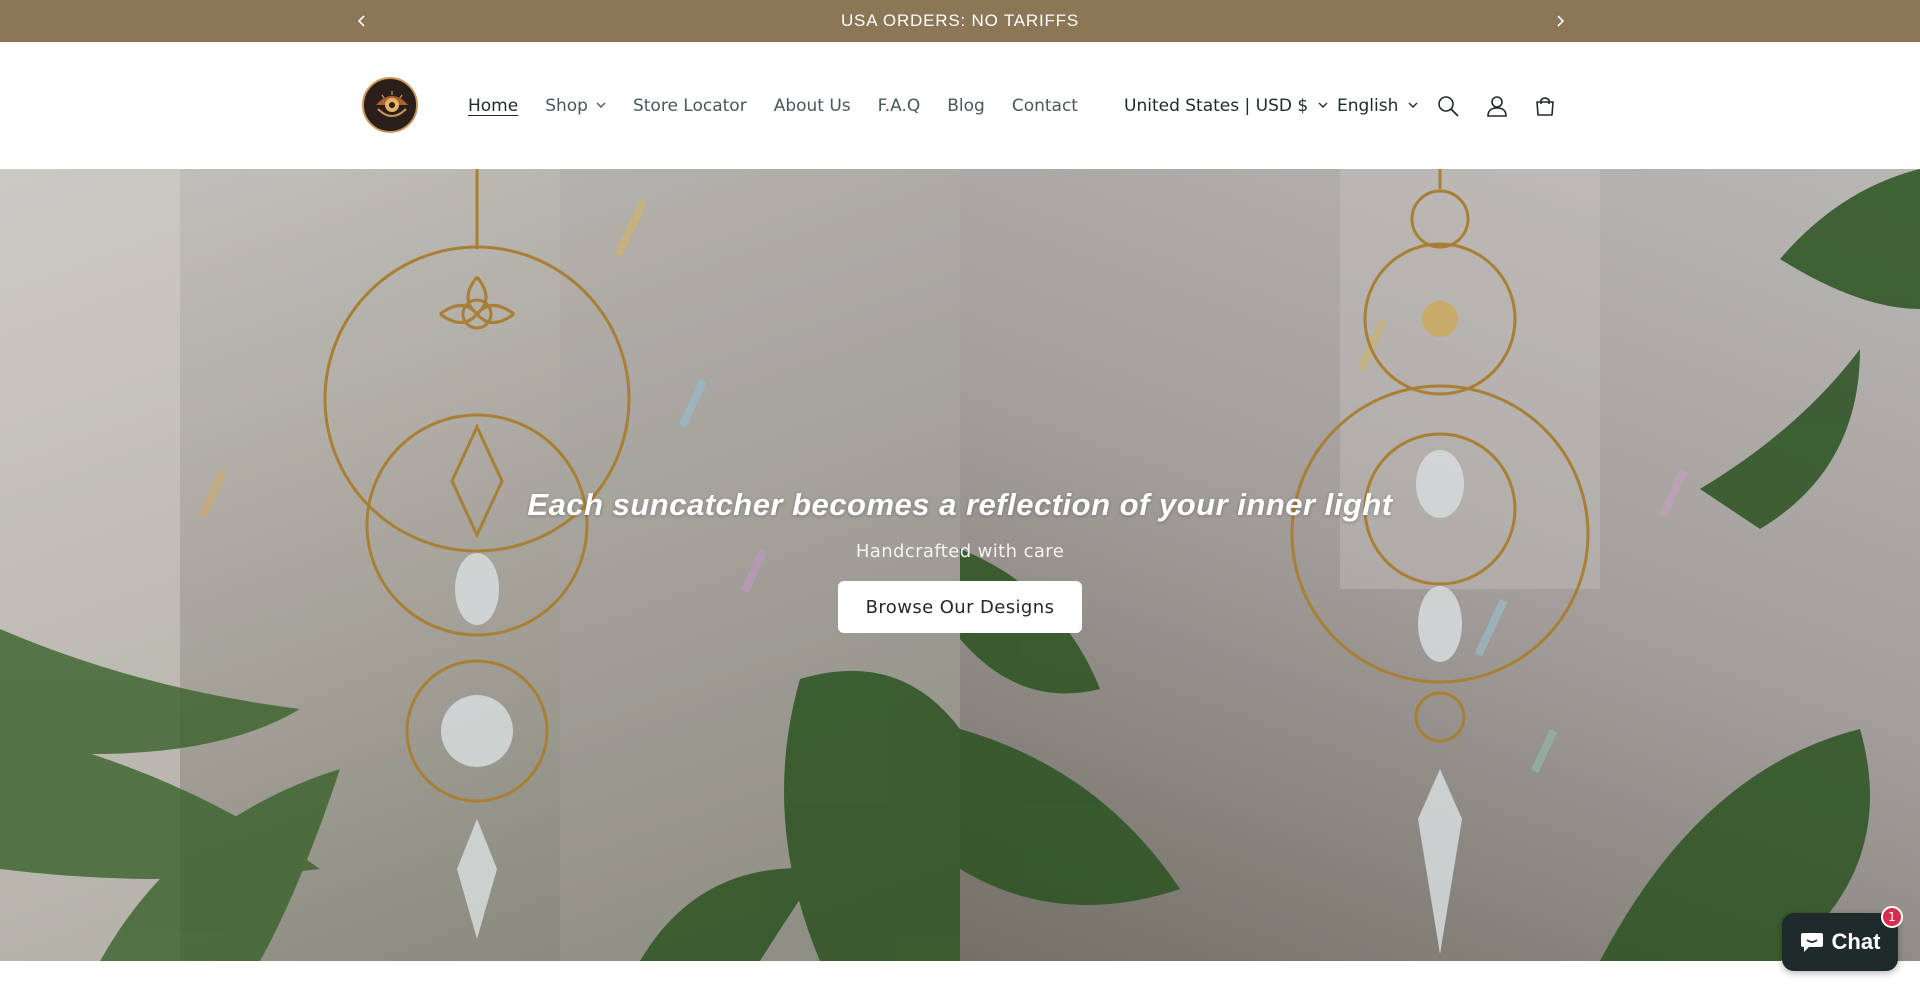  I want to click on chat-label: Chat, so click(1856, 941).